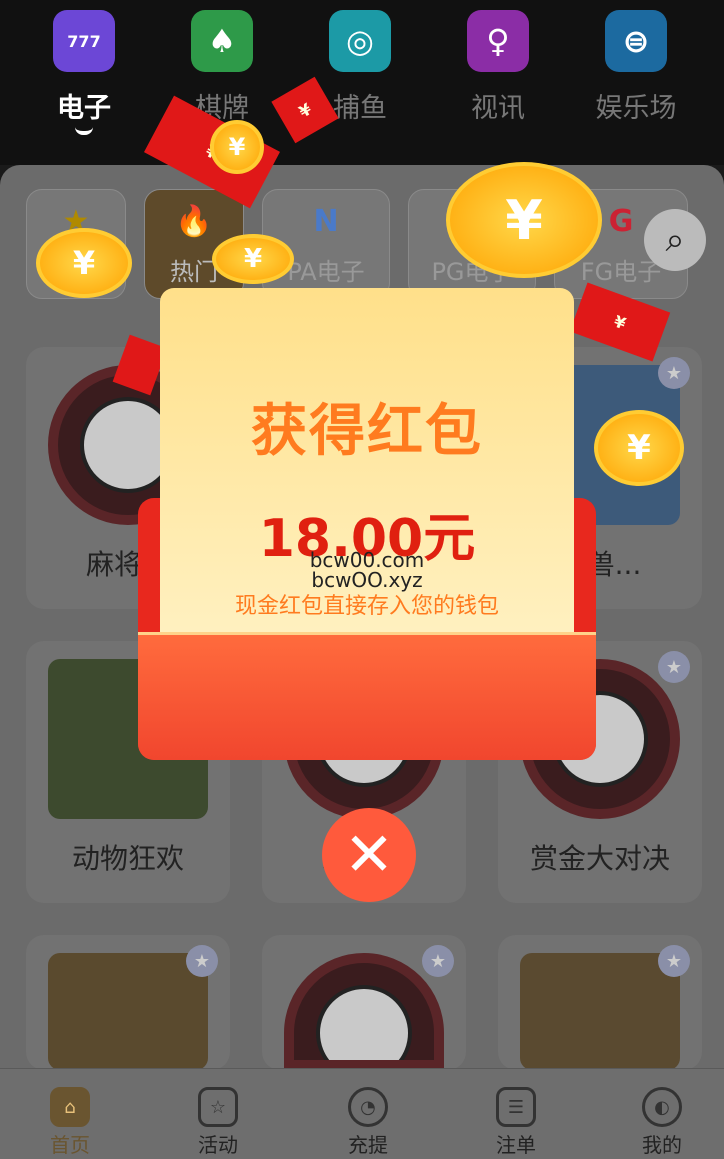  I want to click on search-icon: ⌕, so click(675, 240).